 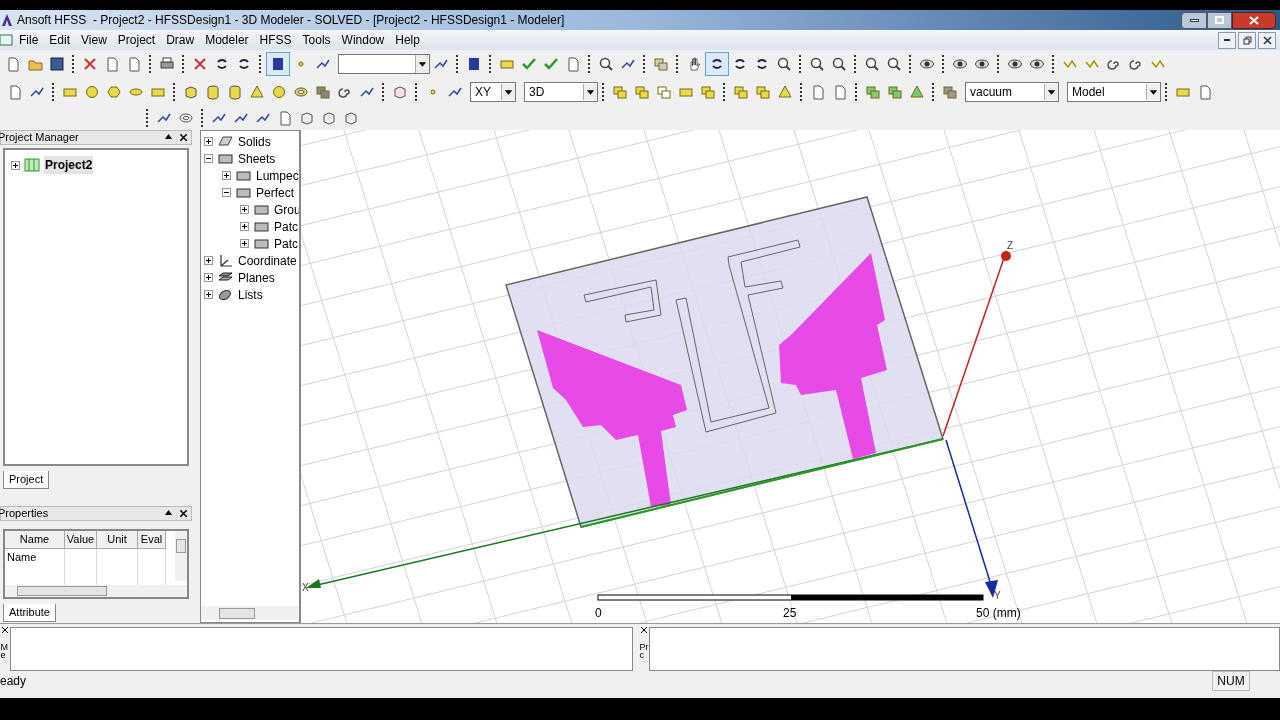 I want to click on copy-icon, so click(x=112, y=64).